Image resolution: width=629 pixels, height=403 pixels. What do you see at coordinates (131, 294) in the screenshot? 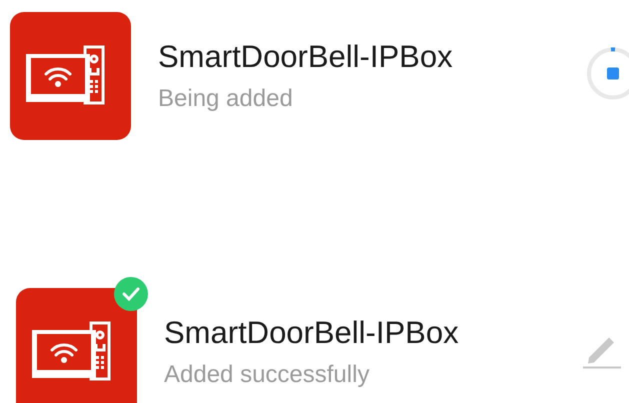
I see `check-icon` at bounding box center [131, 294].